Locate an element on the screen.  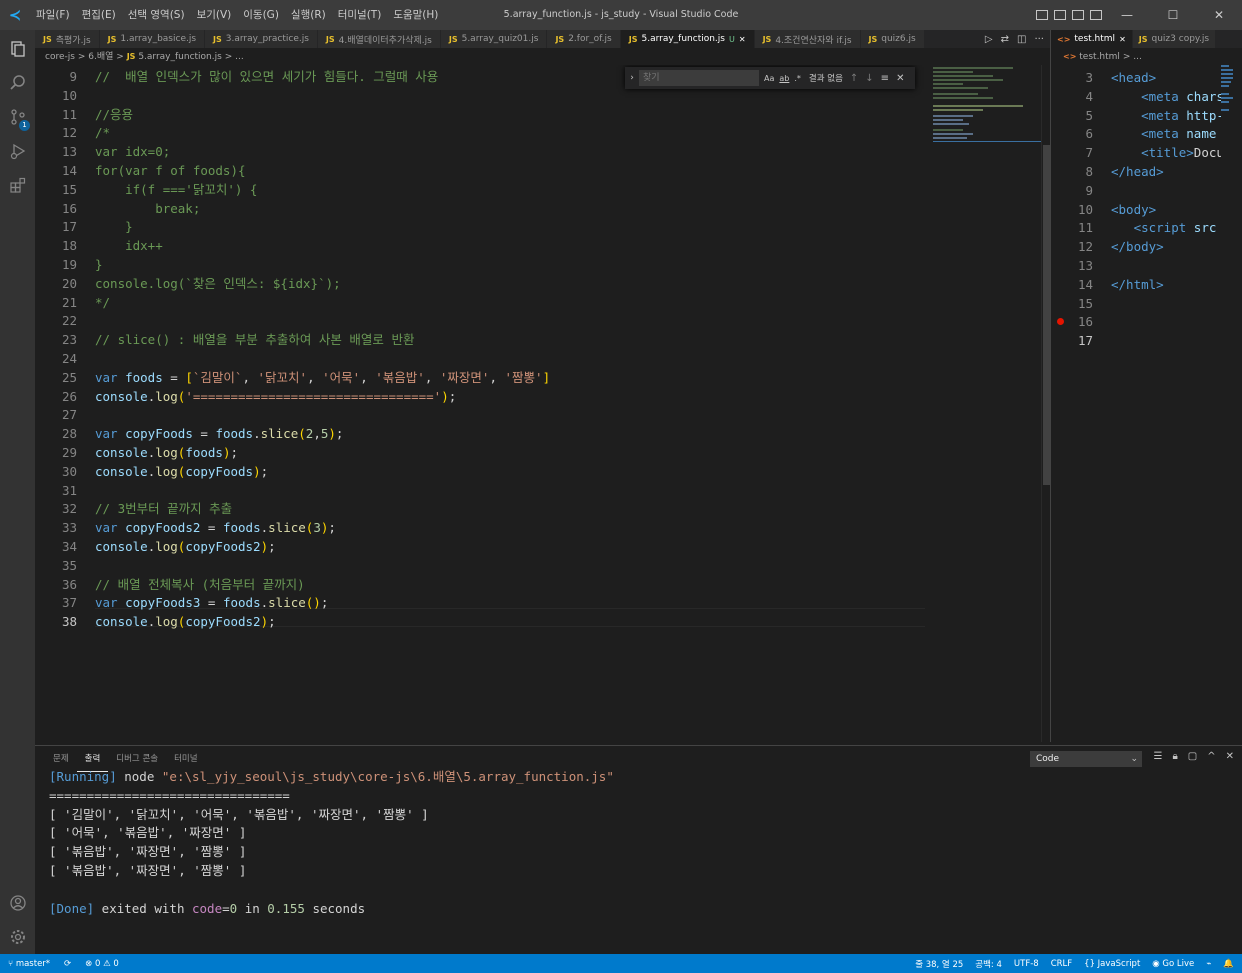
tab-file-1: JS 1.array_basice.js is located at coordinates (152, 39).